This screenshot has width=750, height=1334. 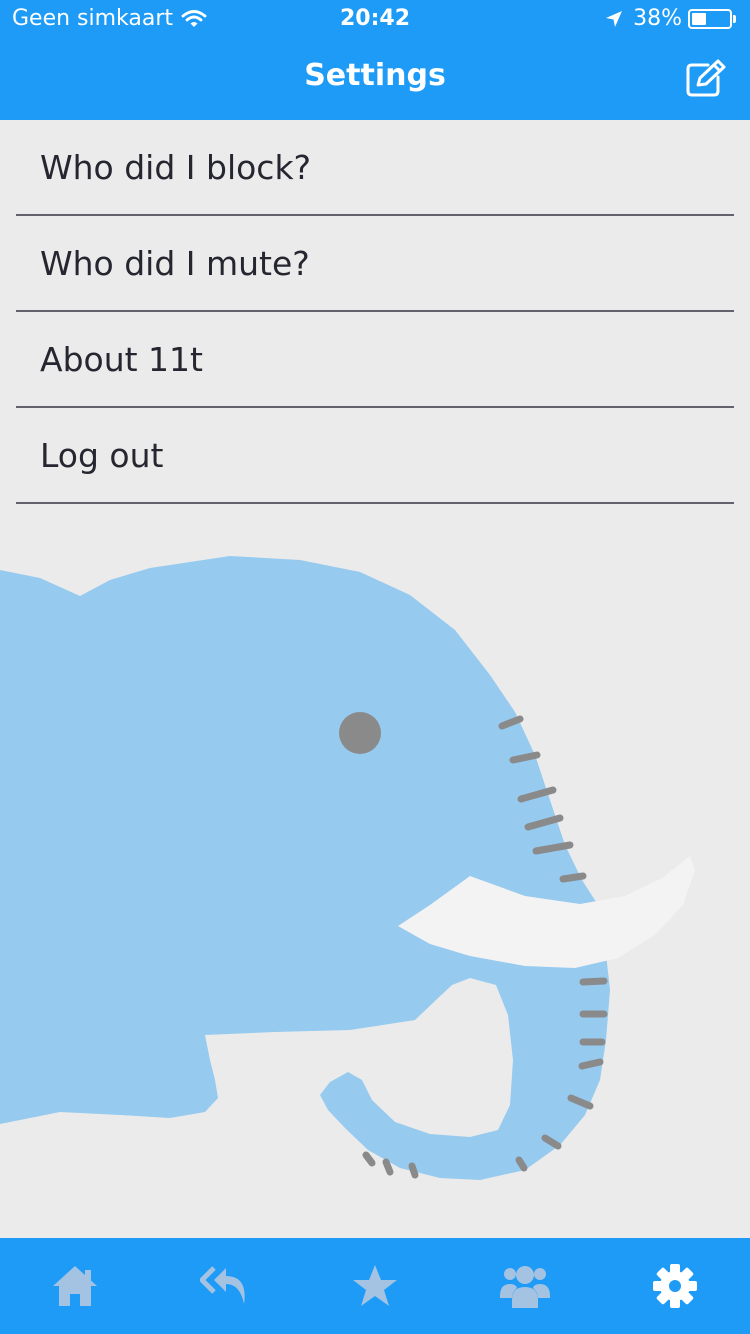 I want to click on header: Geen simkaart 20:42 38% Settings, so click(x=375, y=60).